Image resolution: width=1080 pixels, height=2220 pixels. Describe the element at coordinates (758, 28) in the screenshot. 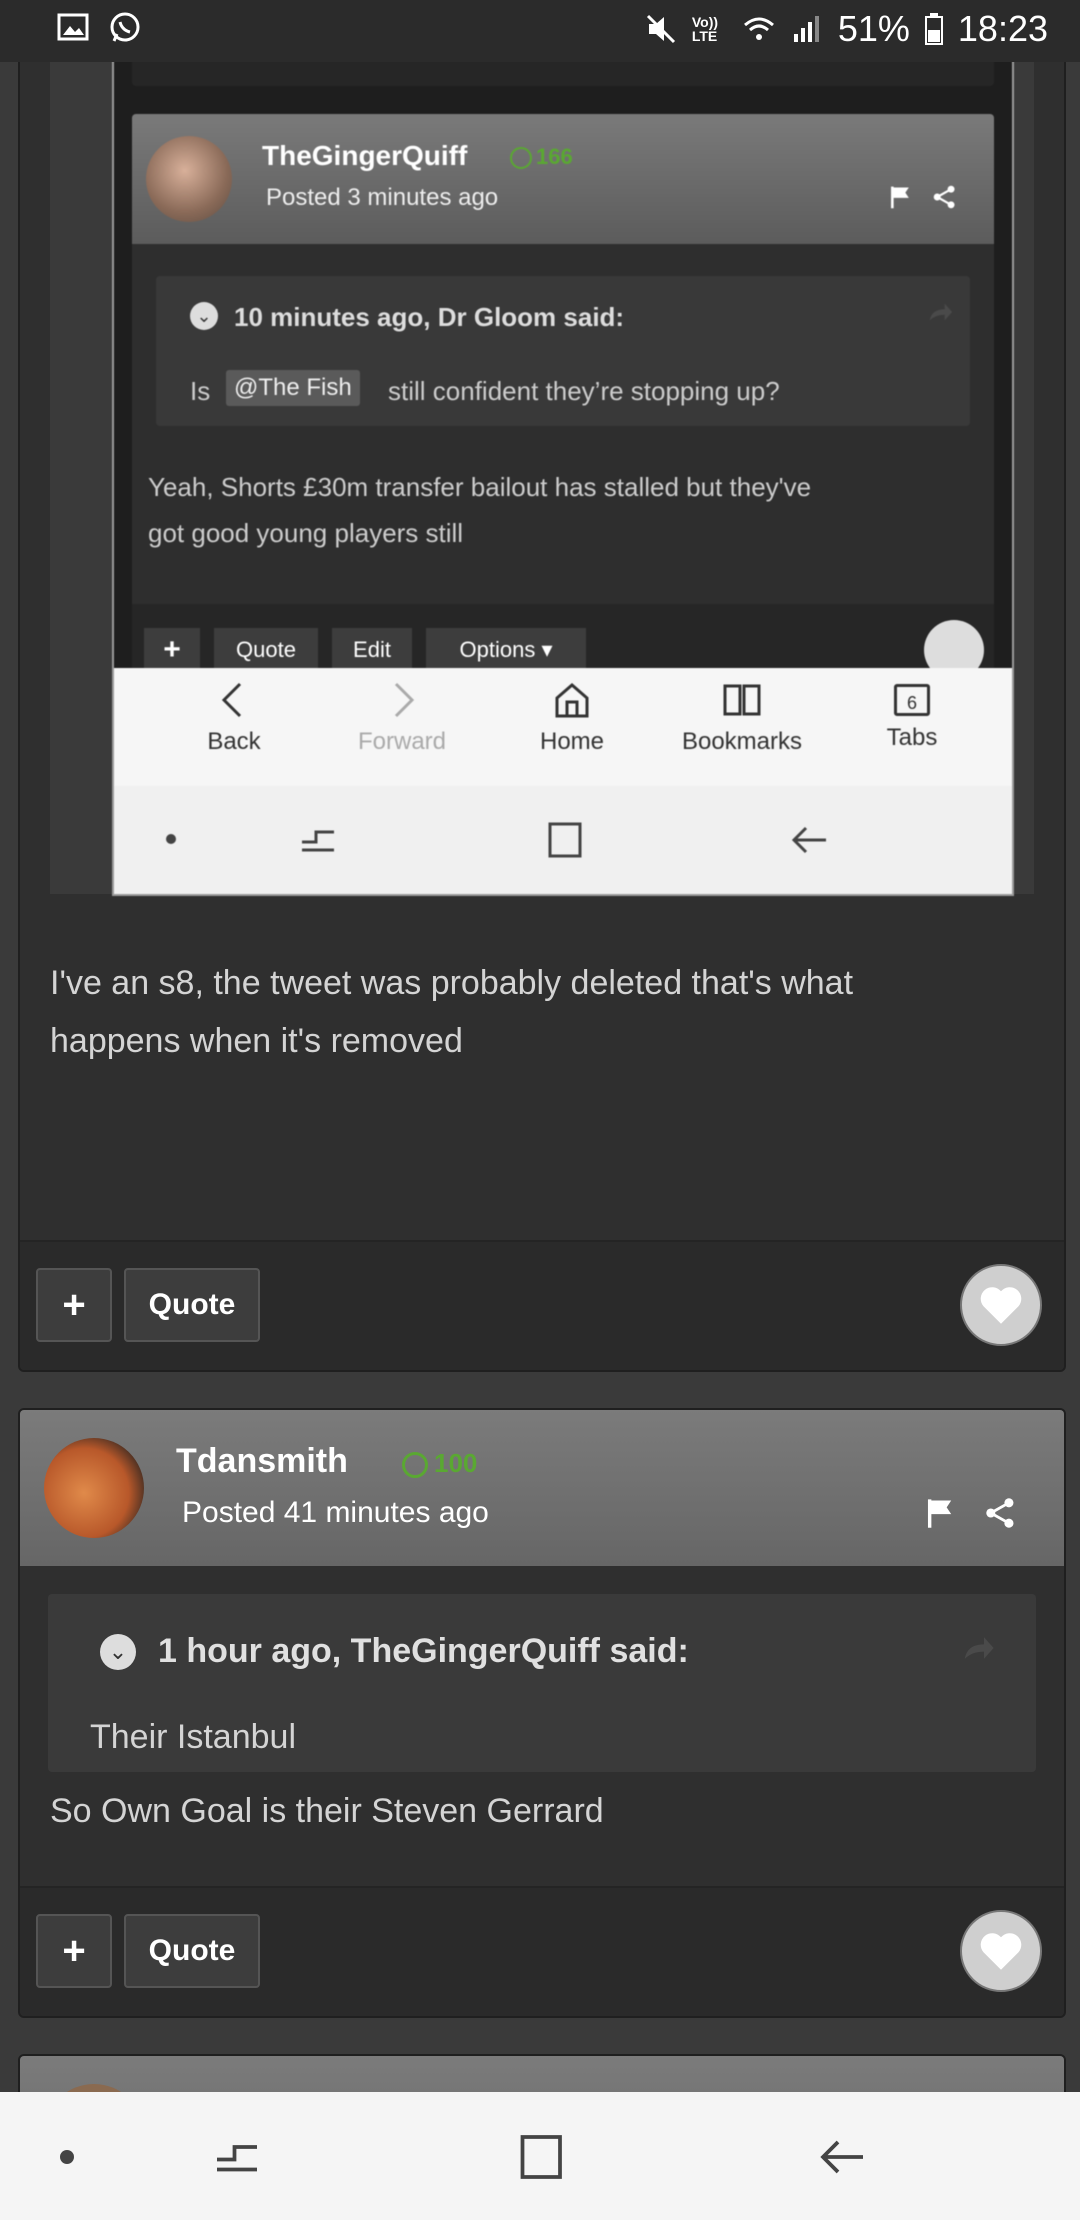

I see `wifi-icon` at that location.